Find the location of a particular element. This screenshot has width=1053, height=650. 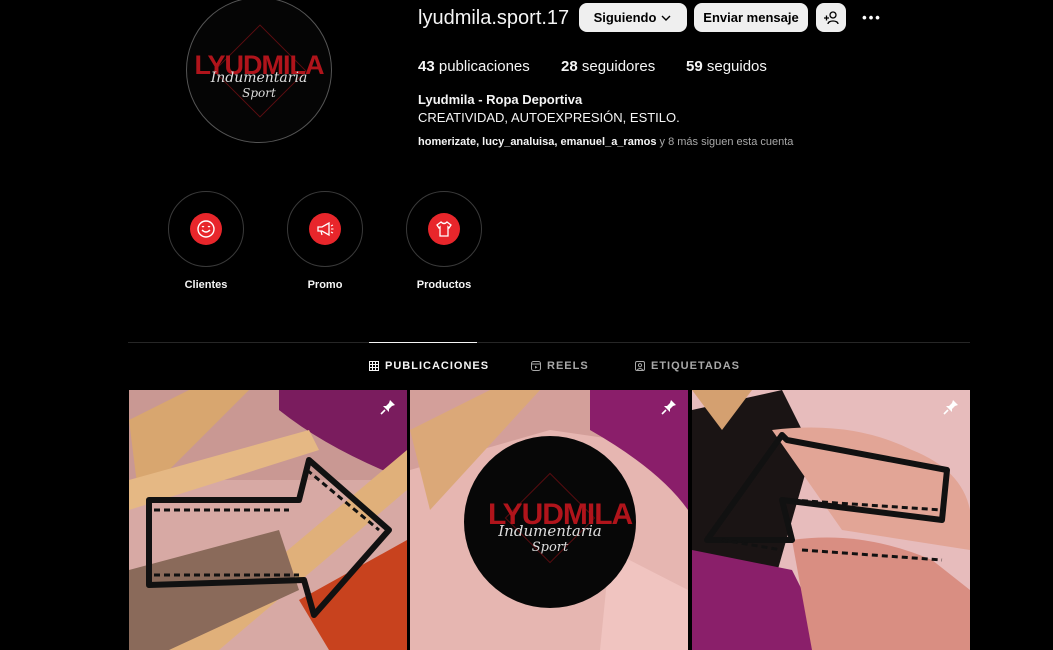

suggest-similar-button is located at coordinates (831, 17).